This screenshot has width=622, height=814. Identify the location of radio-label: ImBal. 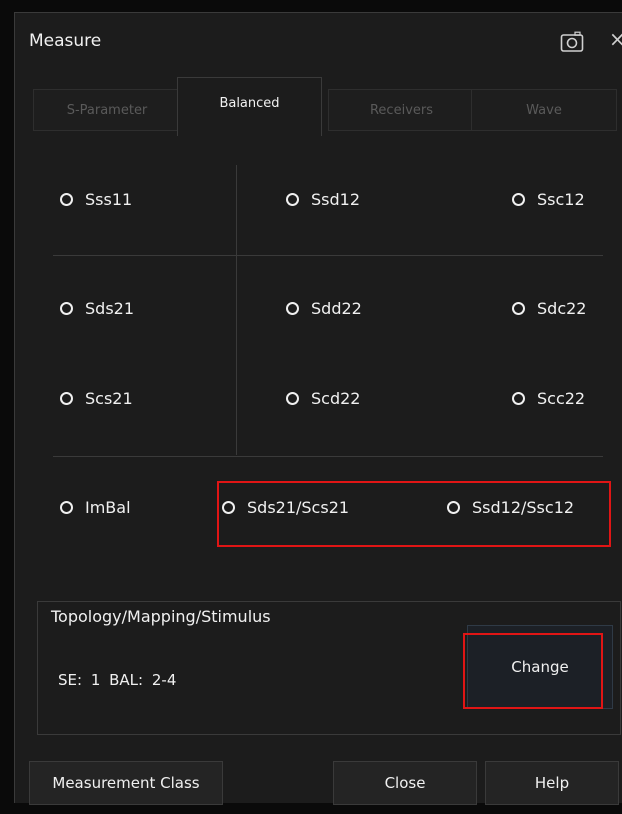
(108, 507).